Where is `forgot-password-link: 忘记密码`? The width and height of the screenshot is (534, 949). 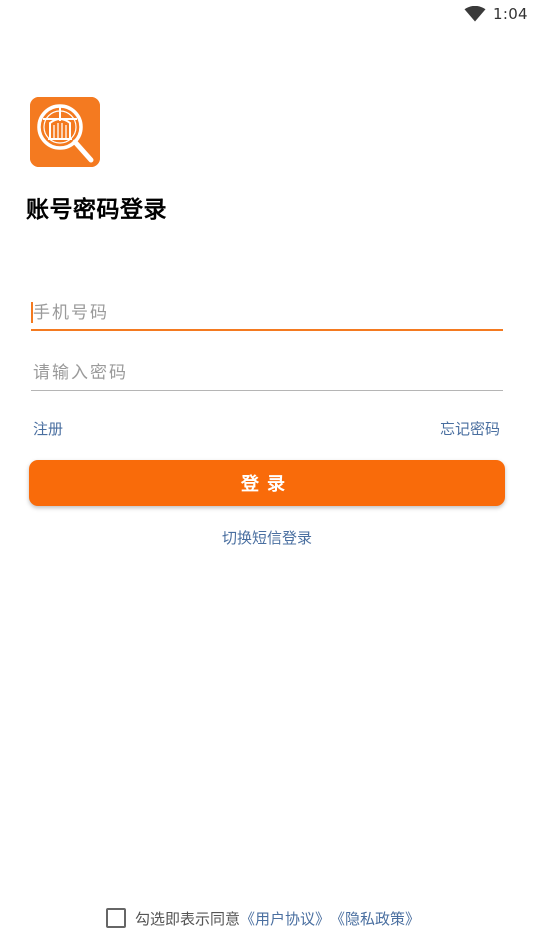 forgot-password-link: 忘记密码 is located at coordinates (470, 428).